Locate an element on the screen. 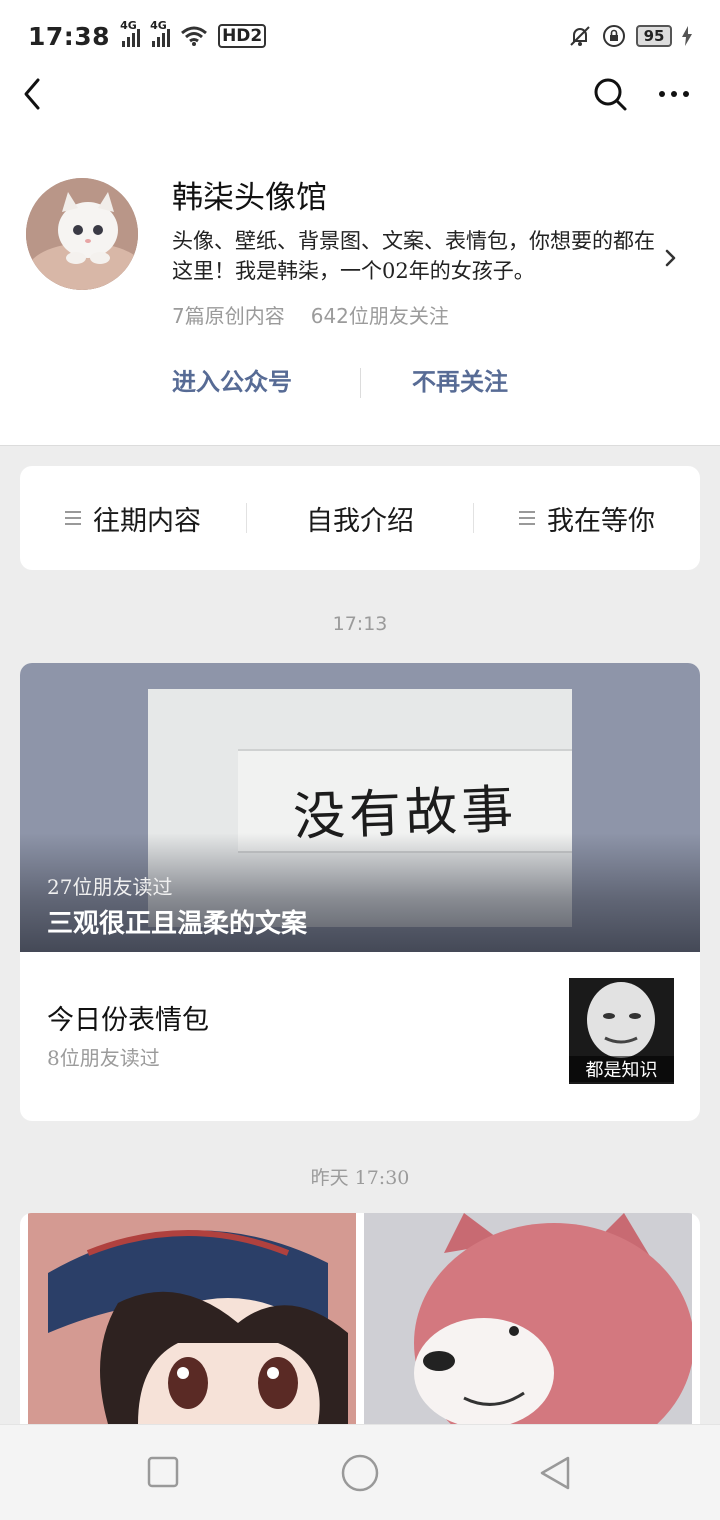 The width and height of the screenshot is (720, 1520). home-icon is located at coordinates (360, 1473).